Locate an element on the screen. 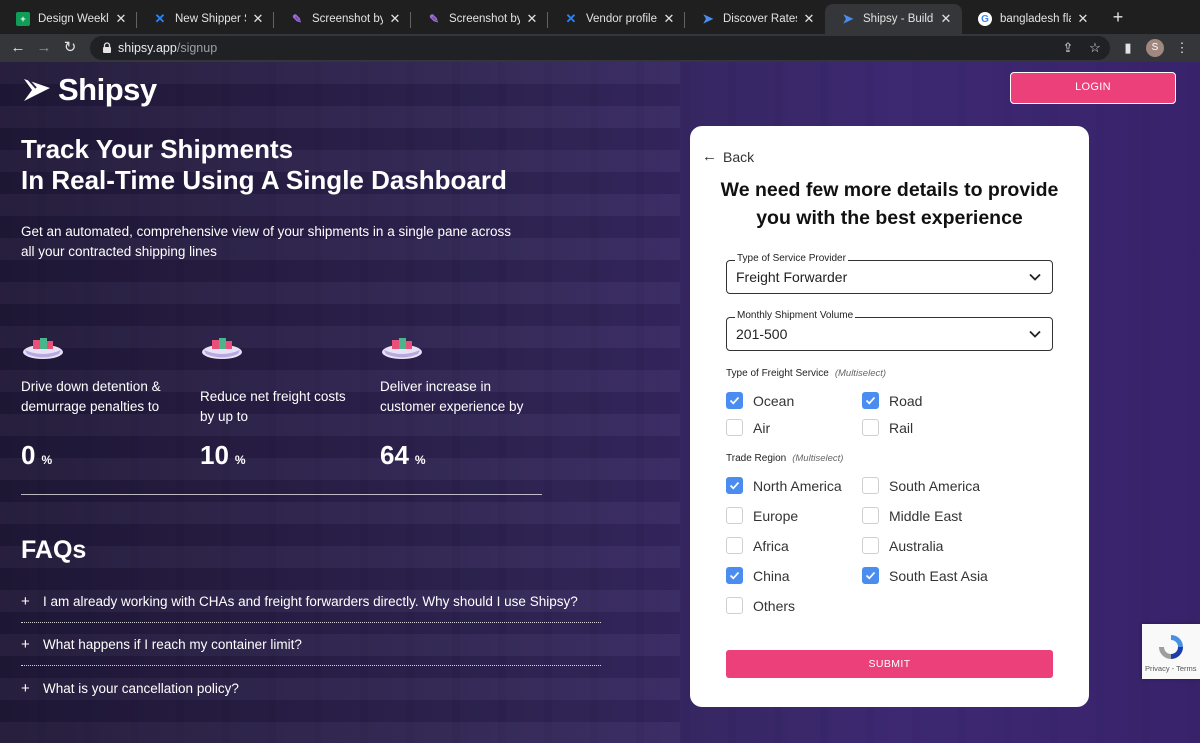 This screenshot has width=1200, height=743. stat-value: 10% is located at coordinates (223, 455).